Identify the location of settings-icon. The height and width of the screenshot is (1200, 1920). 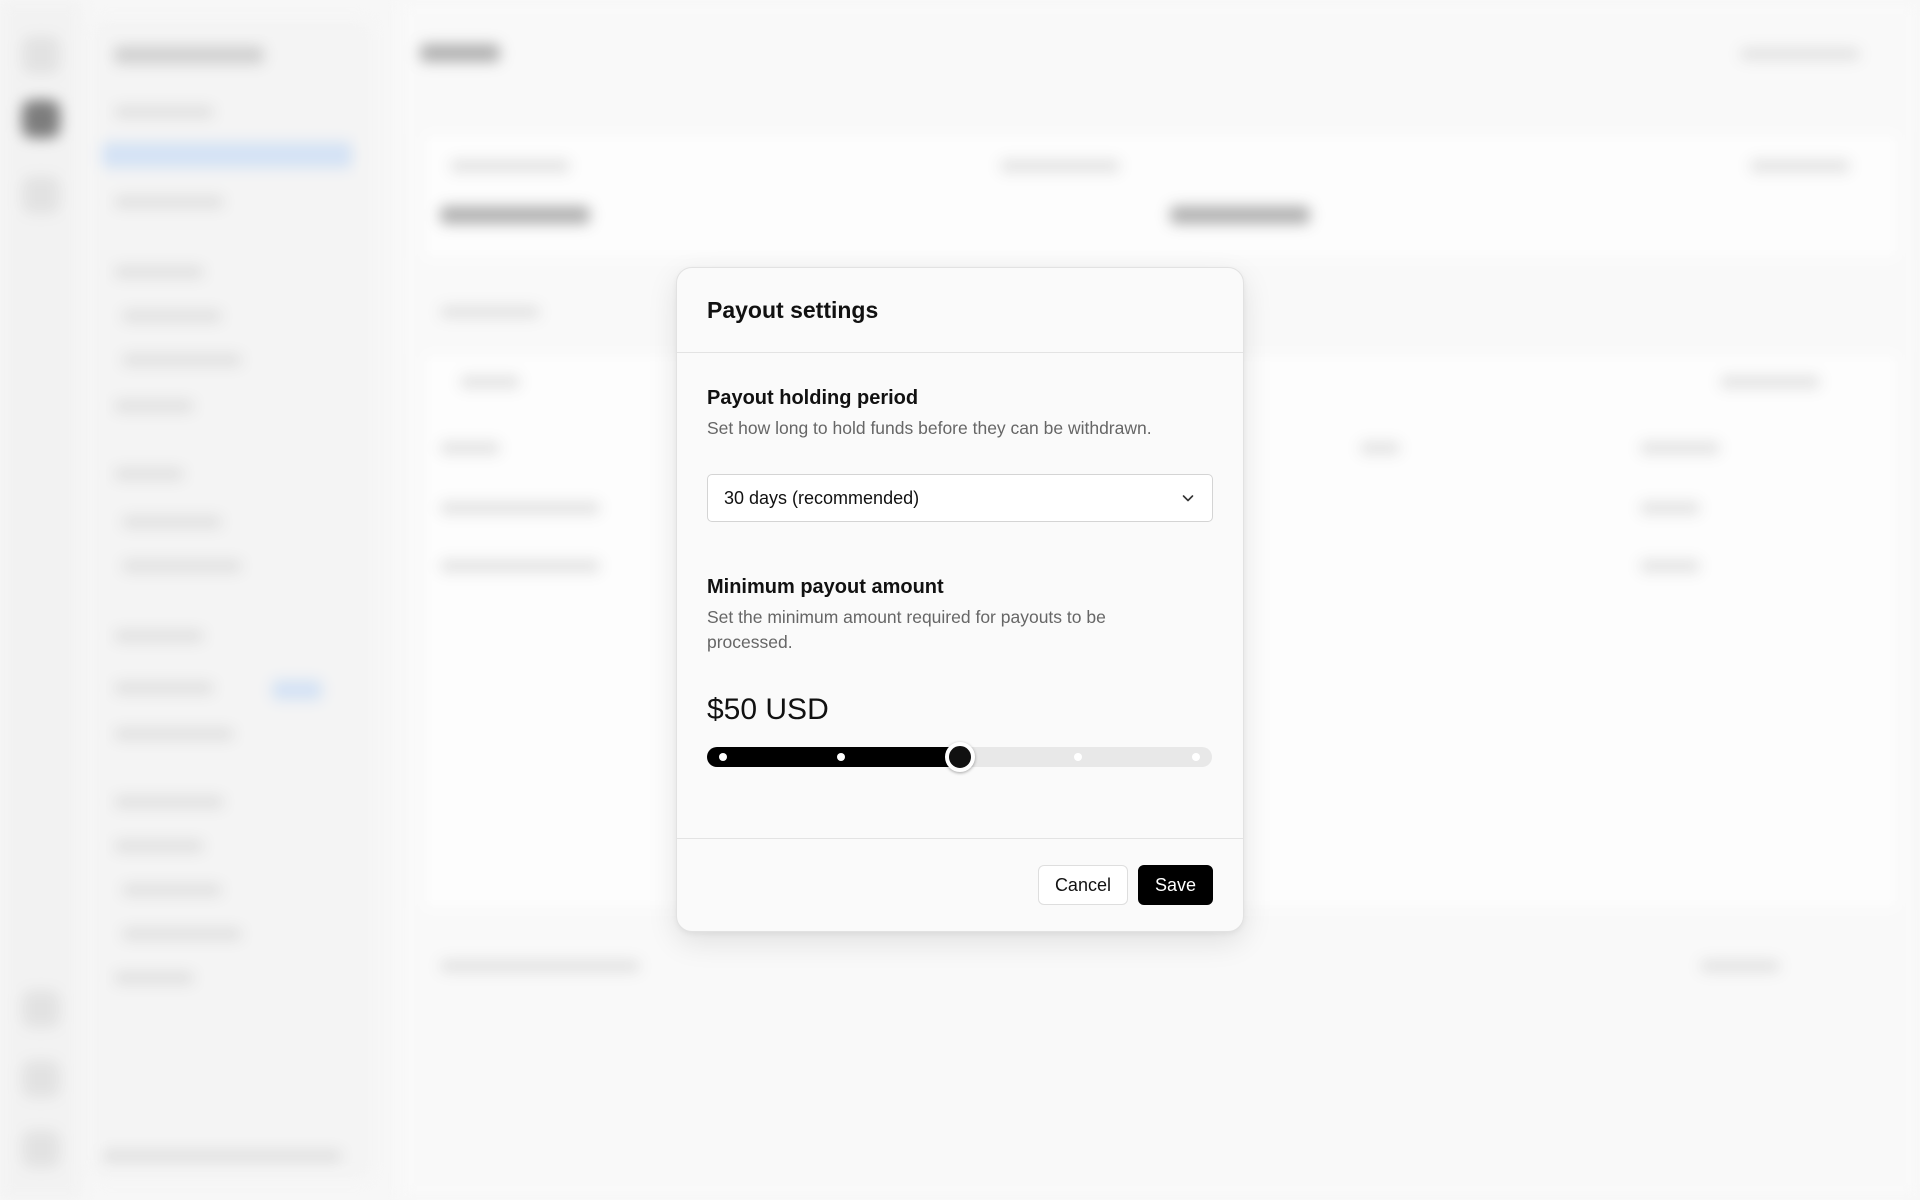
(41, 1079).